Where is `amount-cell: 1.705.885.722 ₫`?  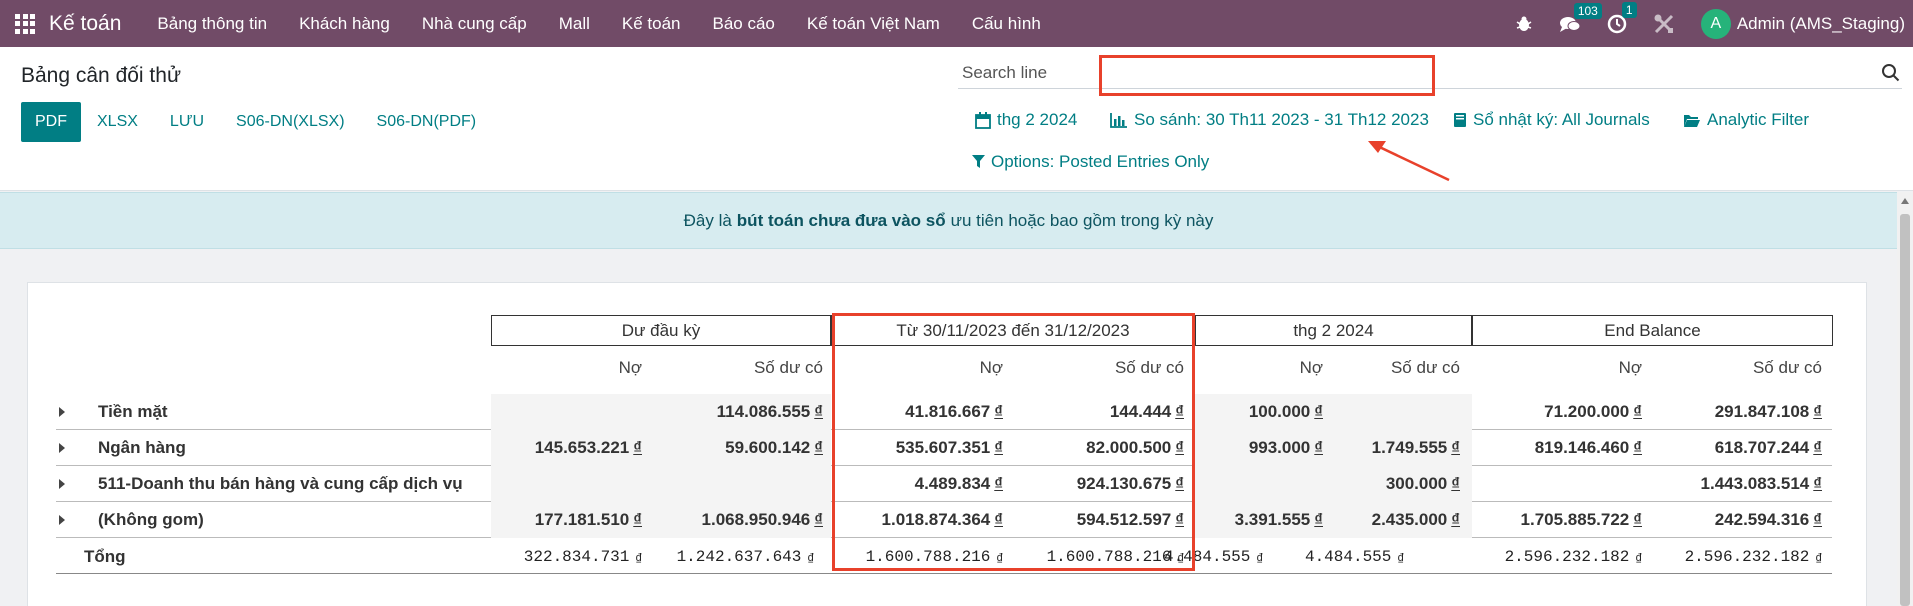 amount-cell: 1.705.885.722 ₫ is located at coordinates (1581, 519).